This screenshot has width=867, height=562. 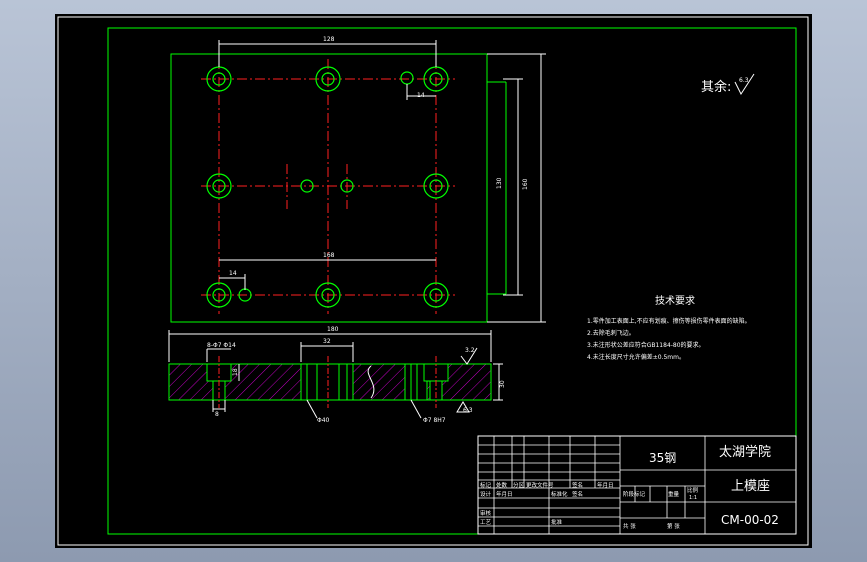 What do you see at coordinates (499, 183) in the screenshot?
I see `dim-inner-height: 130` at bounding box center [499, 183].